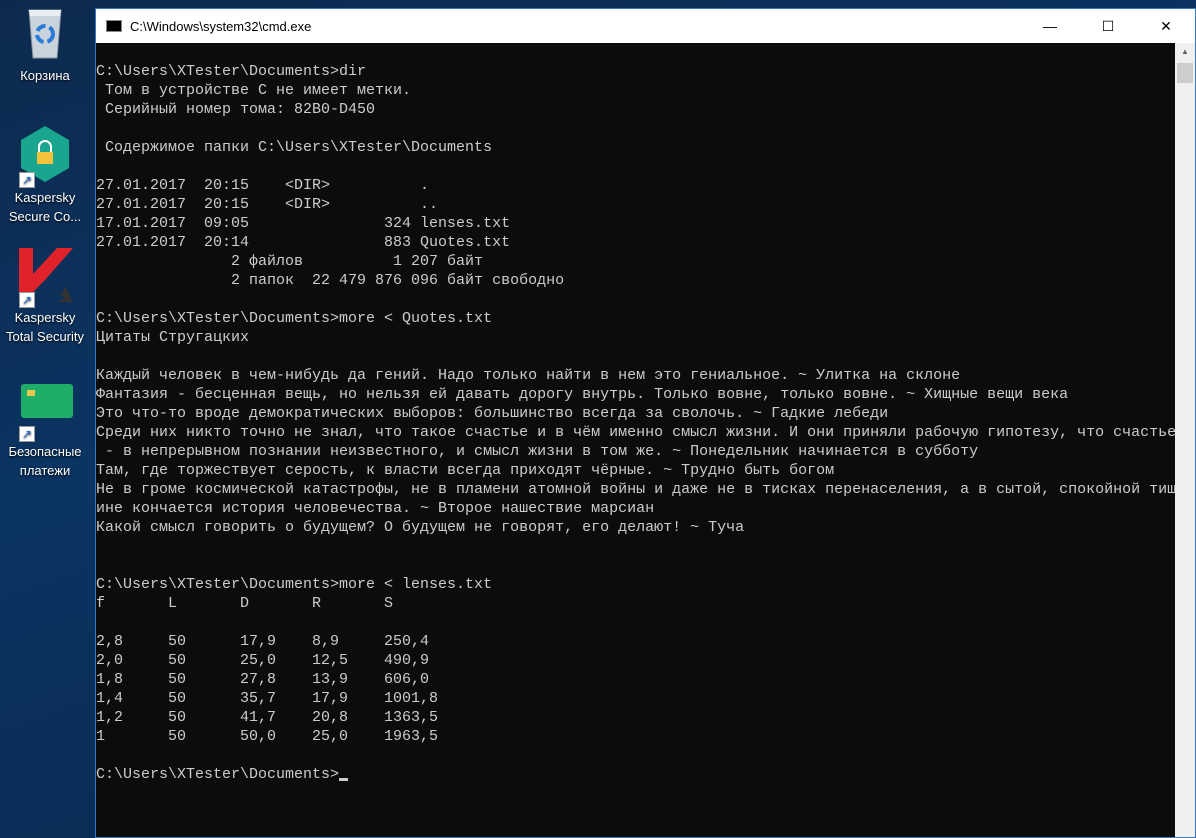 This screenshot has height=838, width=1196. What do you see at coordinates (1185, 52) in the screenshot?
I see `scroll-up-icon: ▲` at bounding box center [1185, 52].